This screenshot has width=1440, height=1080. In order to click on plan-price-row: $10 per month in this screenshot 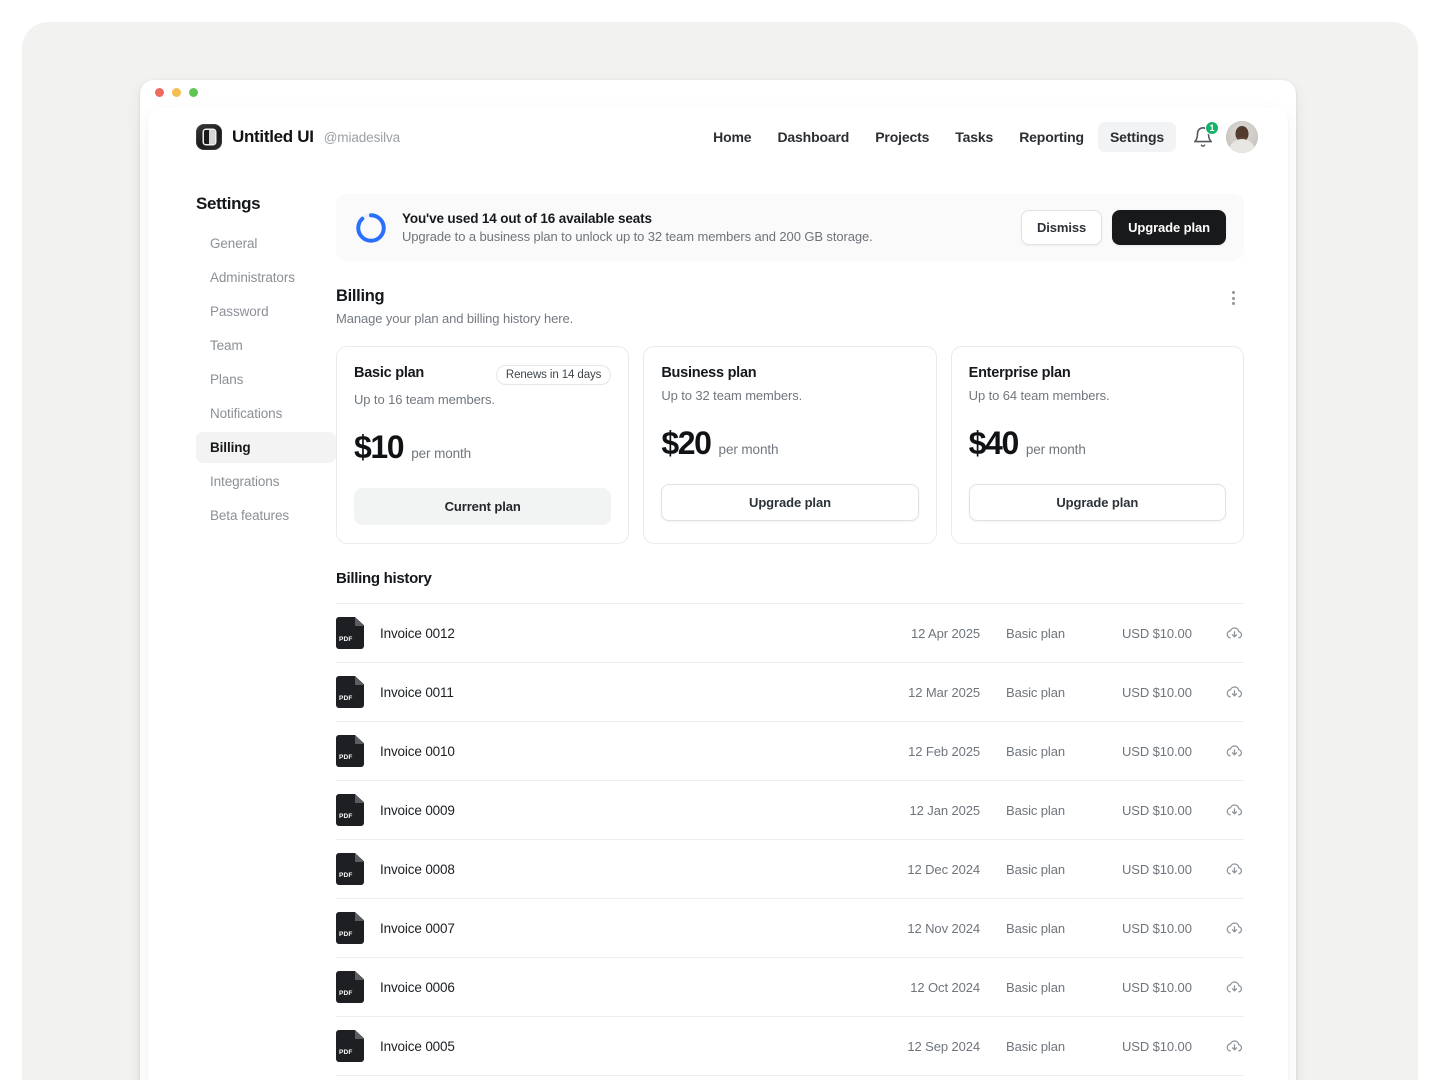, I will do `click(482, 447)`.